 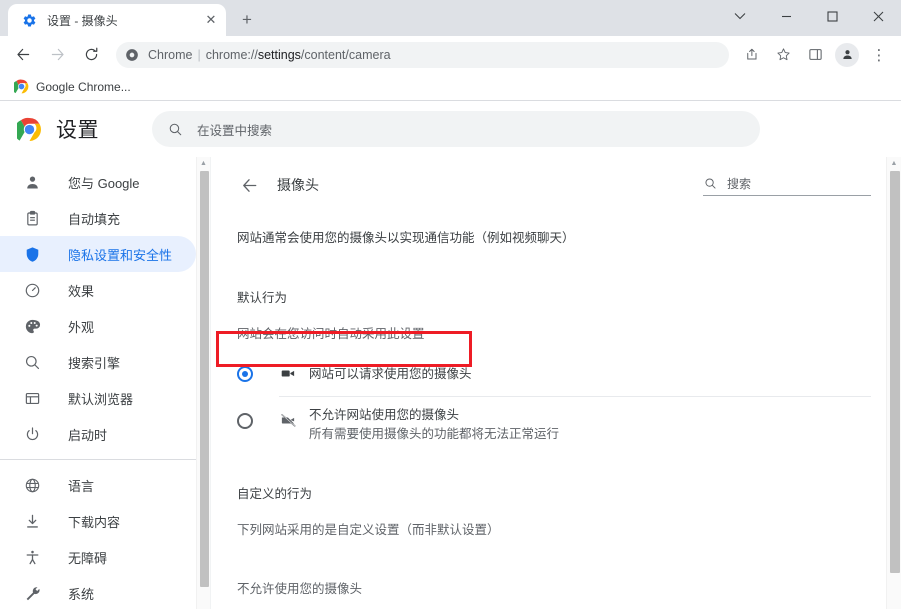 I want to click on content-search-placeholder: 搜索, so click(x=739, y=183).